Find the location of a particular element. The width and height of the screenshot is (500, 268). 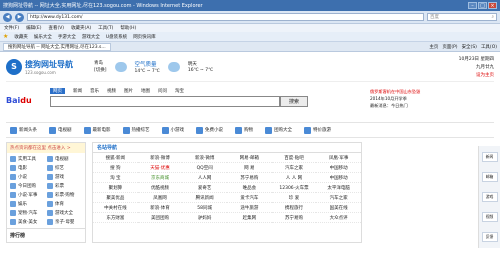

safety-menu: 安全(S) is located at coordinates (469, 47).